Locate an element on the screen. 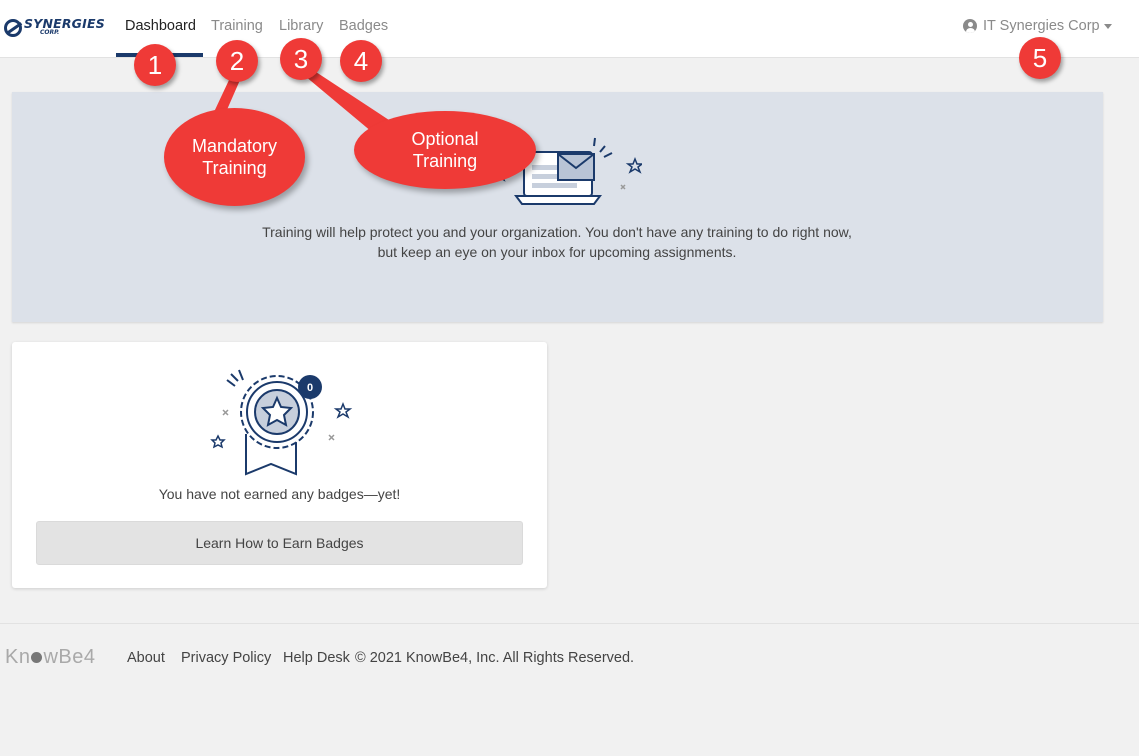  marker-2: 2 is located at coordinates (237, 61).